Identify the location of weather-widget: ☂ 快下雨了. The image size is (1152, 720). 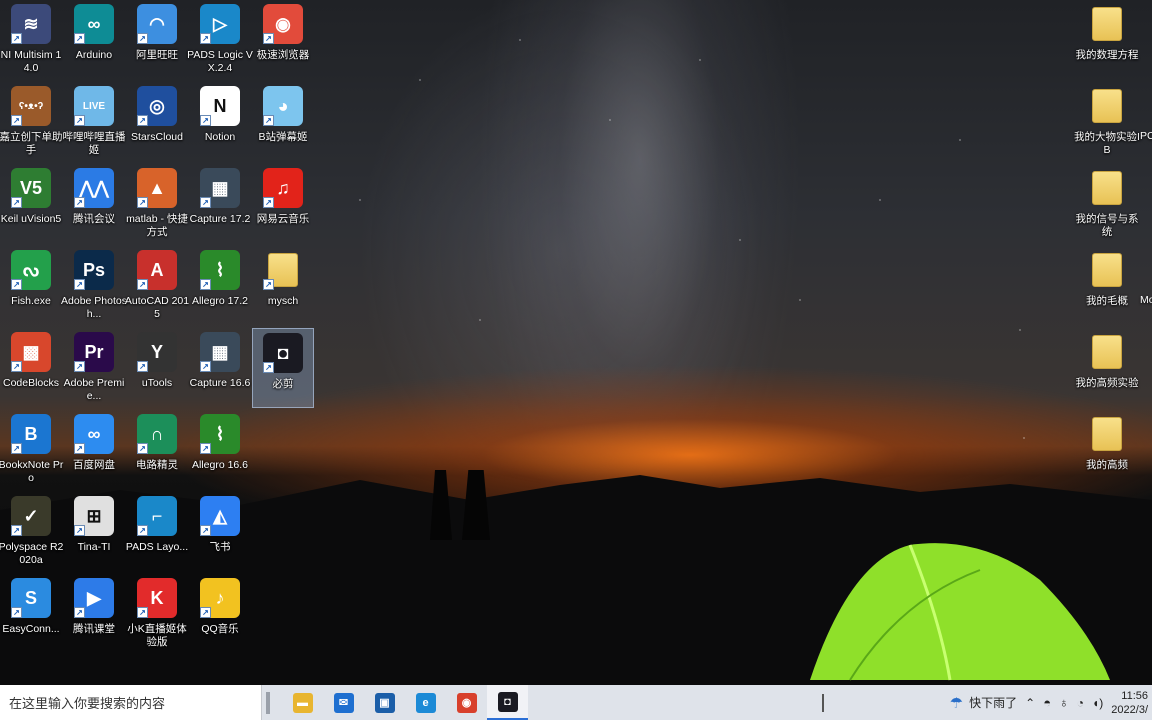
(983, 703).